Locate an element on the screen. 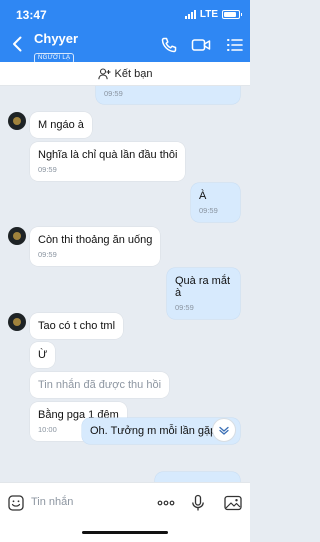 Image resolution: width=320 pixels, height=542 pixels. message-bubble-theirs: Tao có t cho tml is located at coordinates (77, 326).